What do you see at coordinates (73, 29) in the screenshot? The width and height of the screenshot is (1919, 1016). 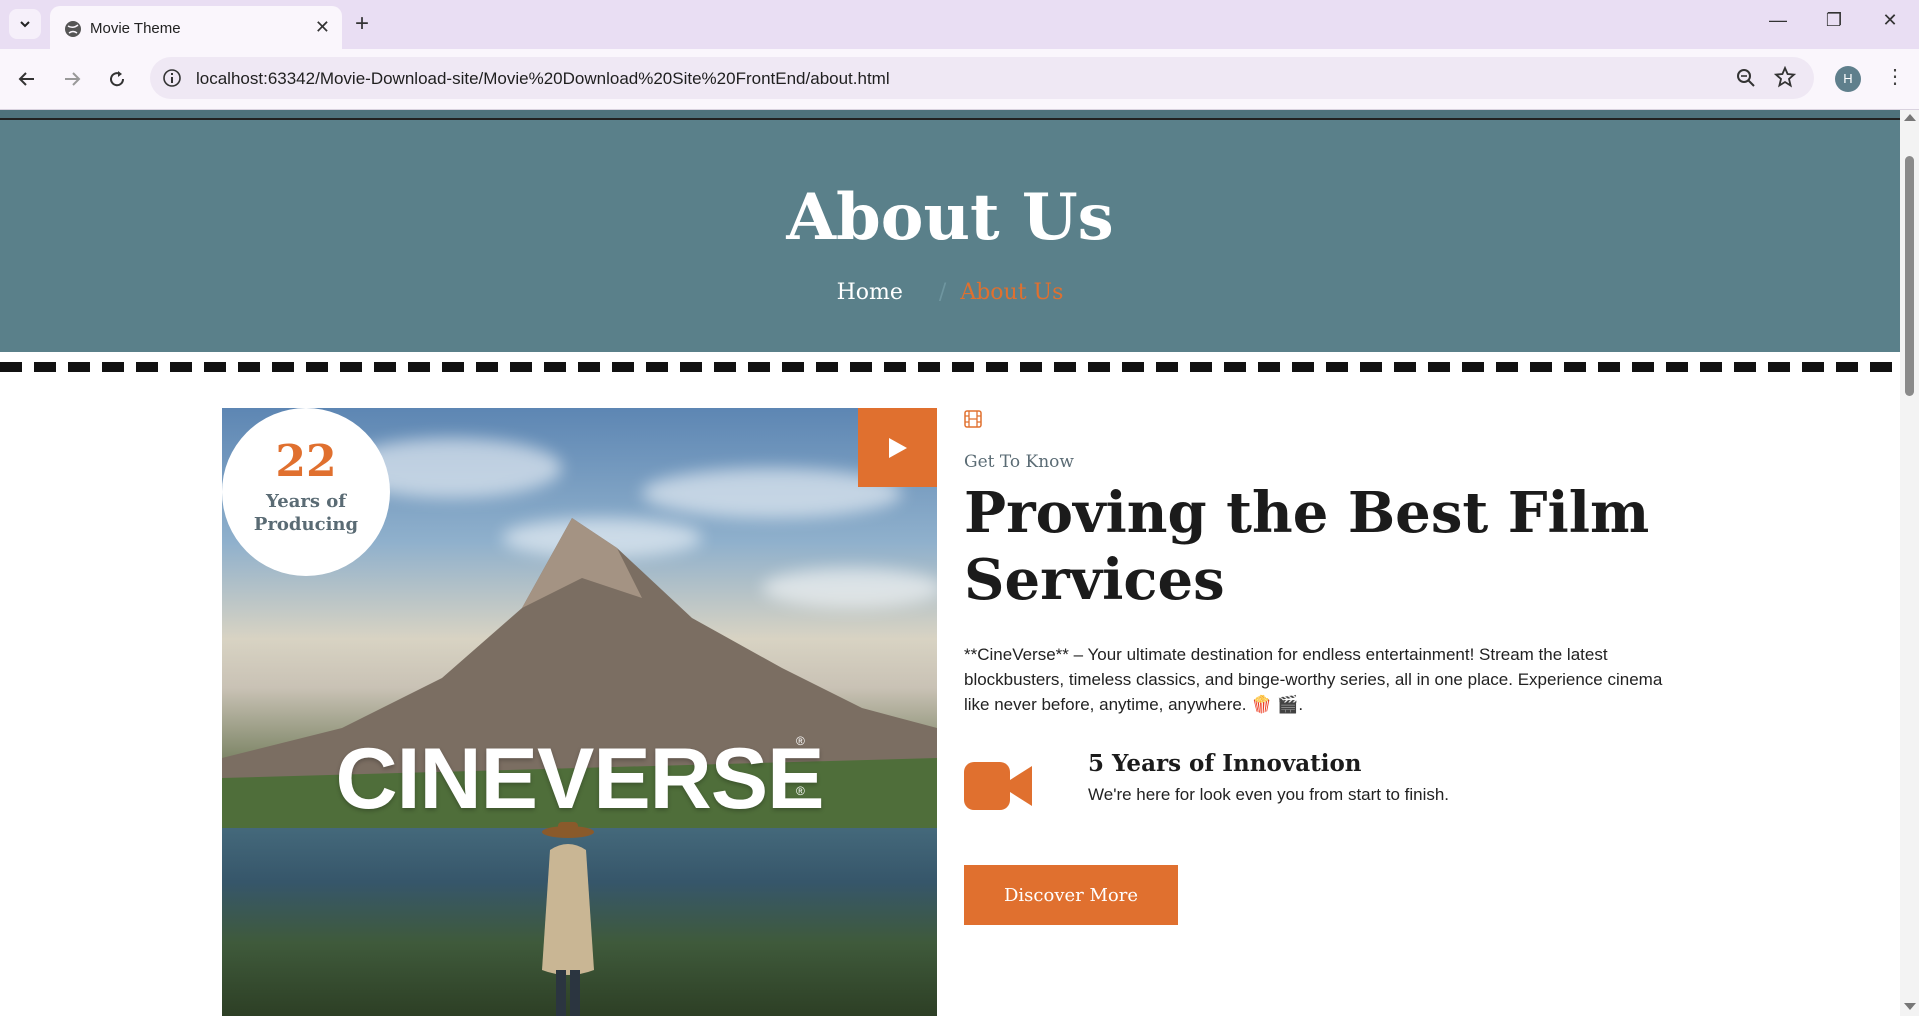 I see `globe-icon` at bounding box center [73, 29].